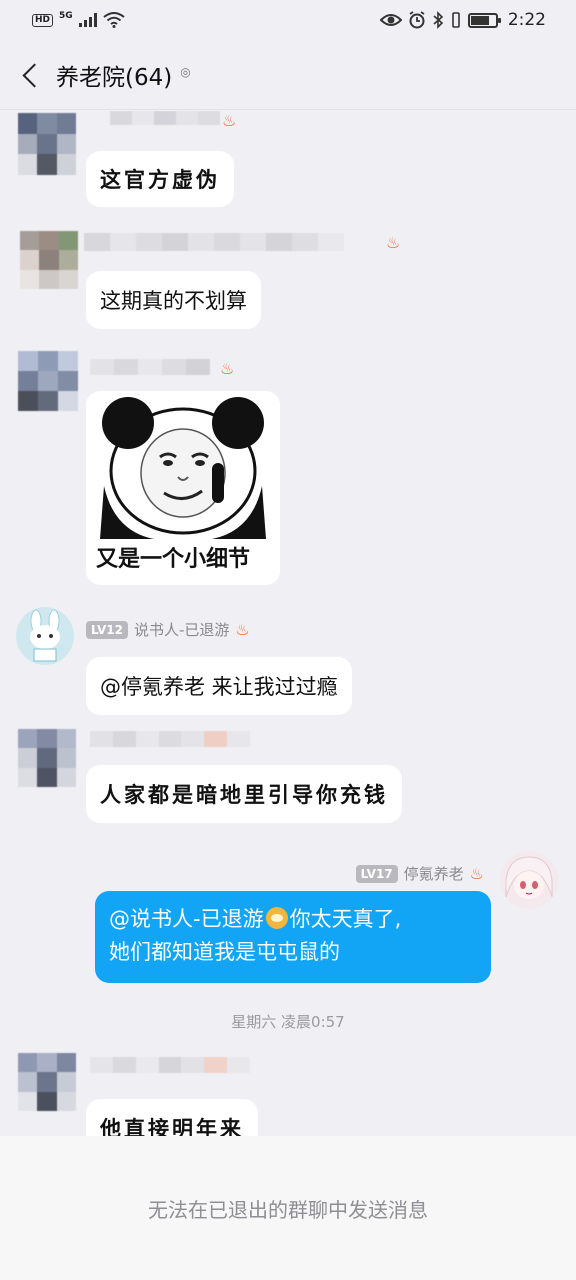  What do you see at coordinates (172, 1126) in the screenshot?
I see `message-text: 他直接明年来` at bounding box center [172, 1126].